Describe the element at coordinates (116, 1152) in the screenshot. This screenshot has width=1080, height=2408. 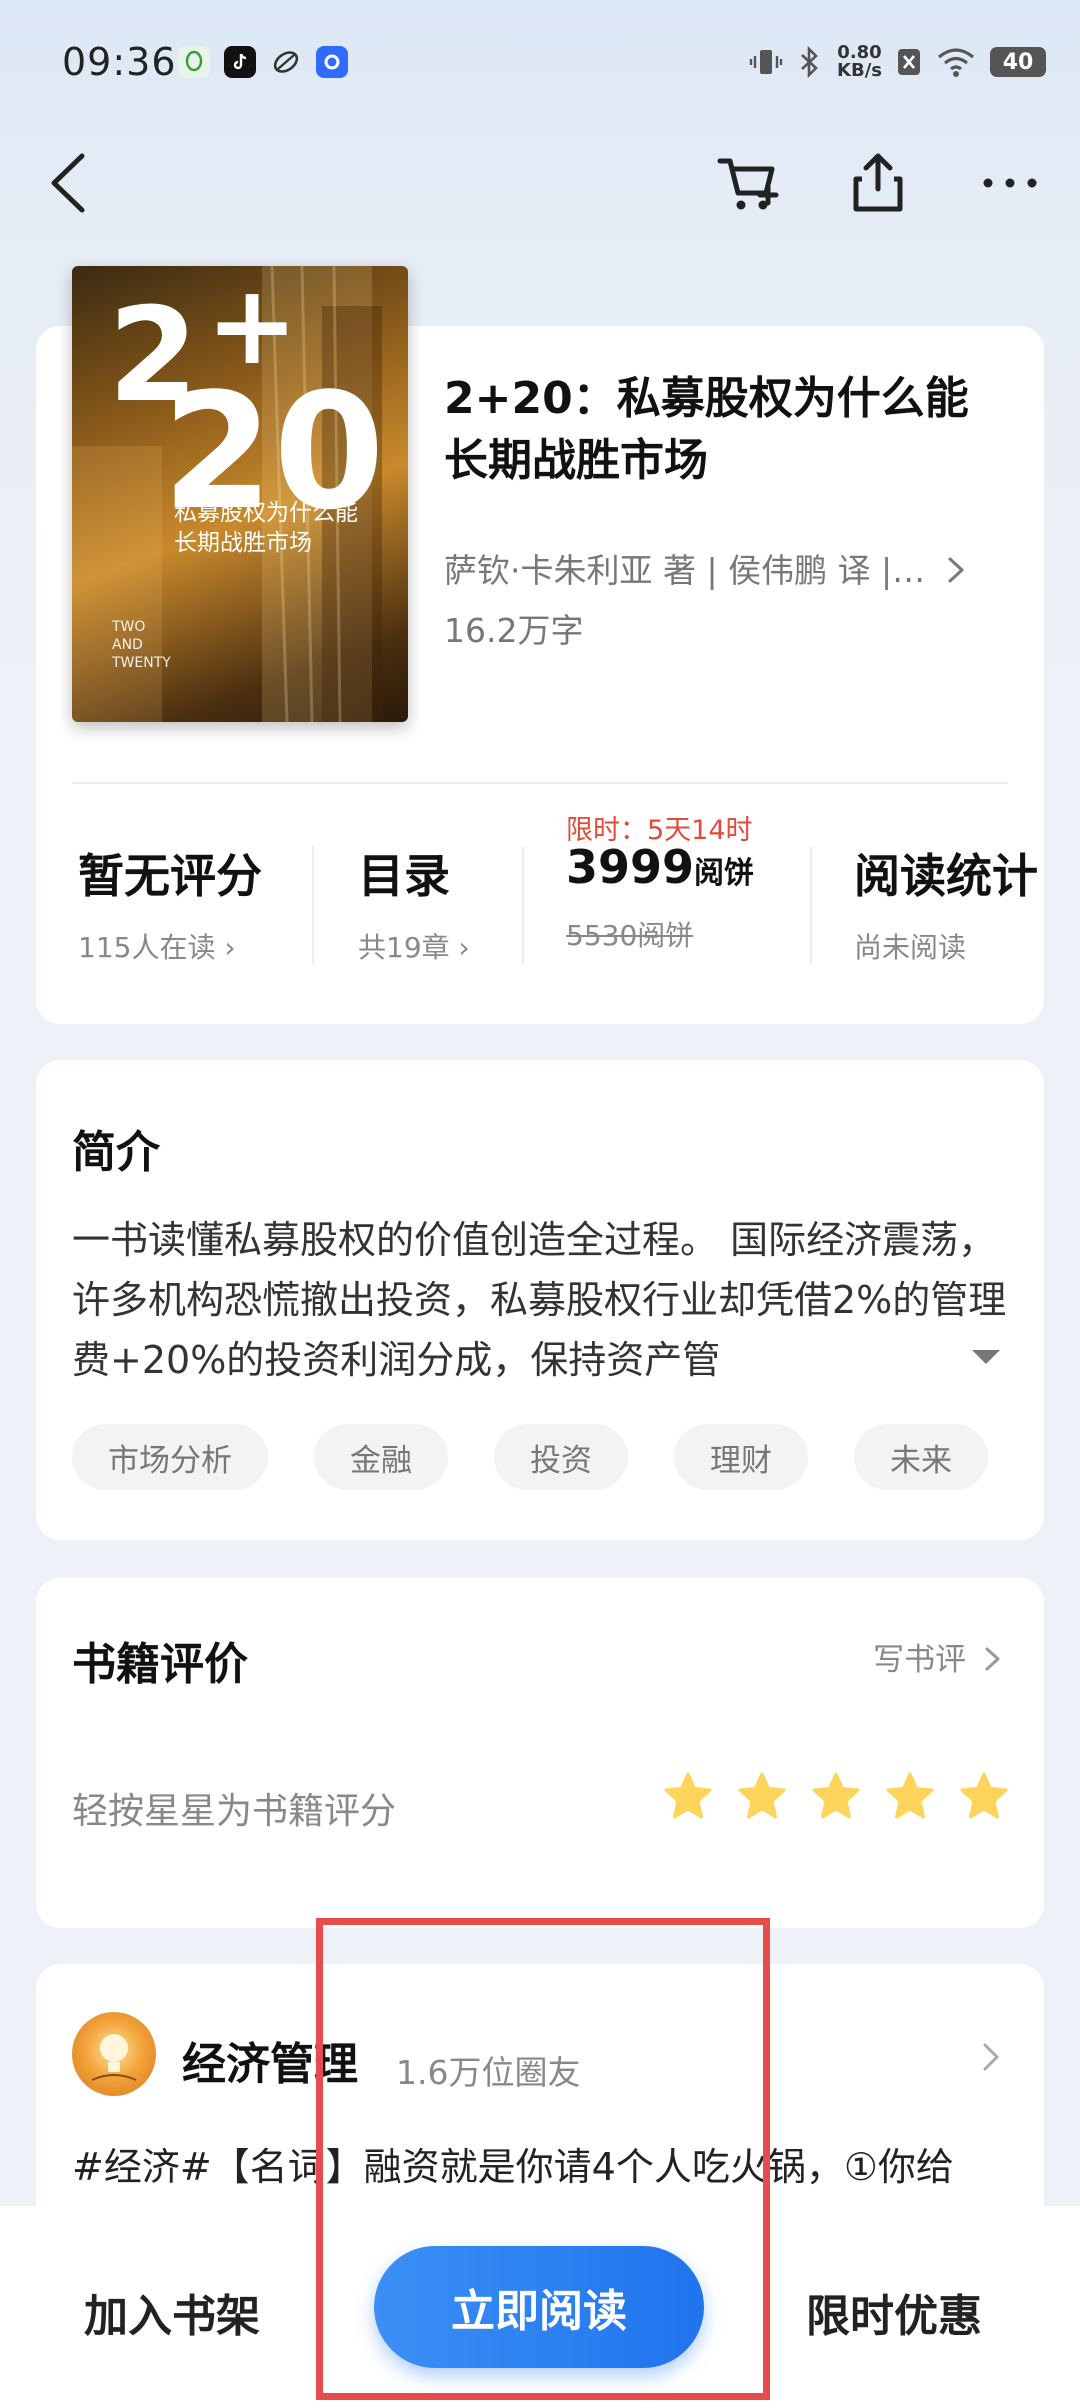
I see `intro-heading: 简介` at that location.